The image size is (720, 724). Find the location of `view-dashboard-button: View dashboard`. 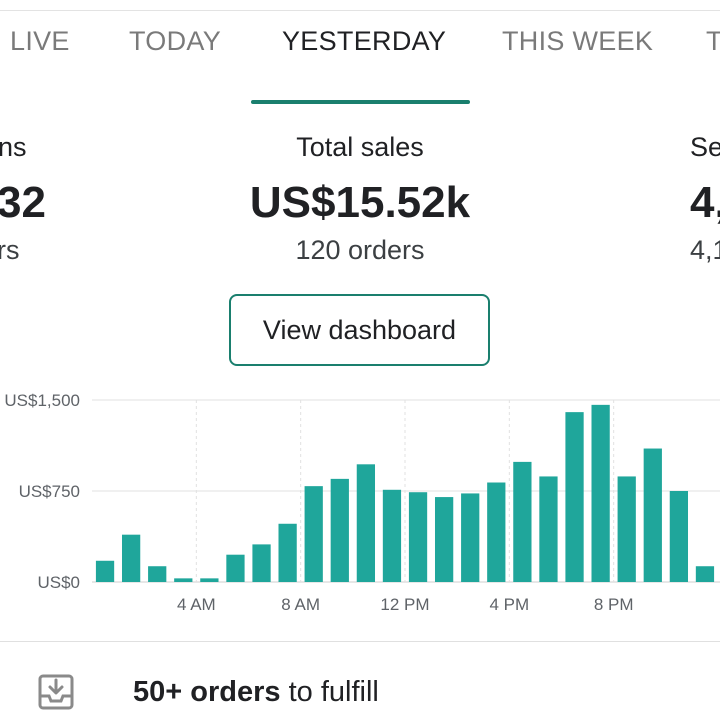

view-dashboard-button: View dashboard is located at coordinates (359, 330).